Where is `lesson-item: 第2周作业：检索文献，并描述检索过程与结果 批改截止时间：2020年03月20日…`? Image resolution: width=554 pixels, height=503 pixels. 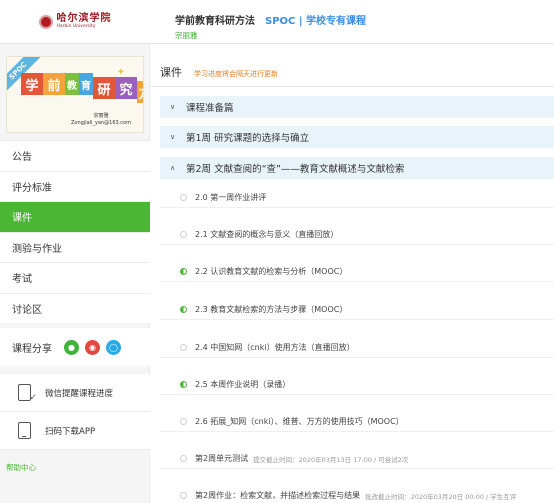
lesson-item: 第2周作业：检索文献，并描述检索过程与结果 批改截止时间：2020年03月20日… is located at coordinates (357, 494).